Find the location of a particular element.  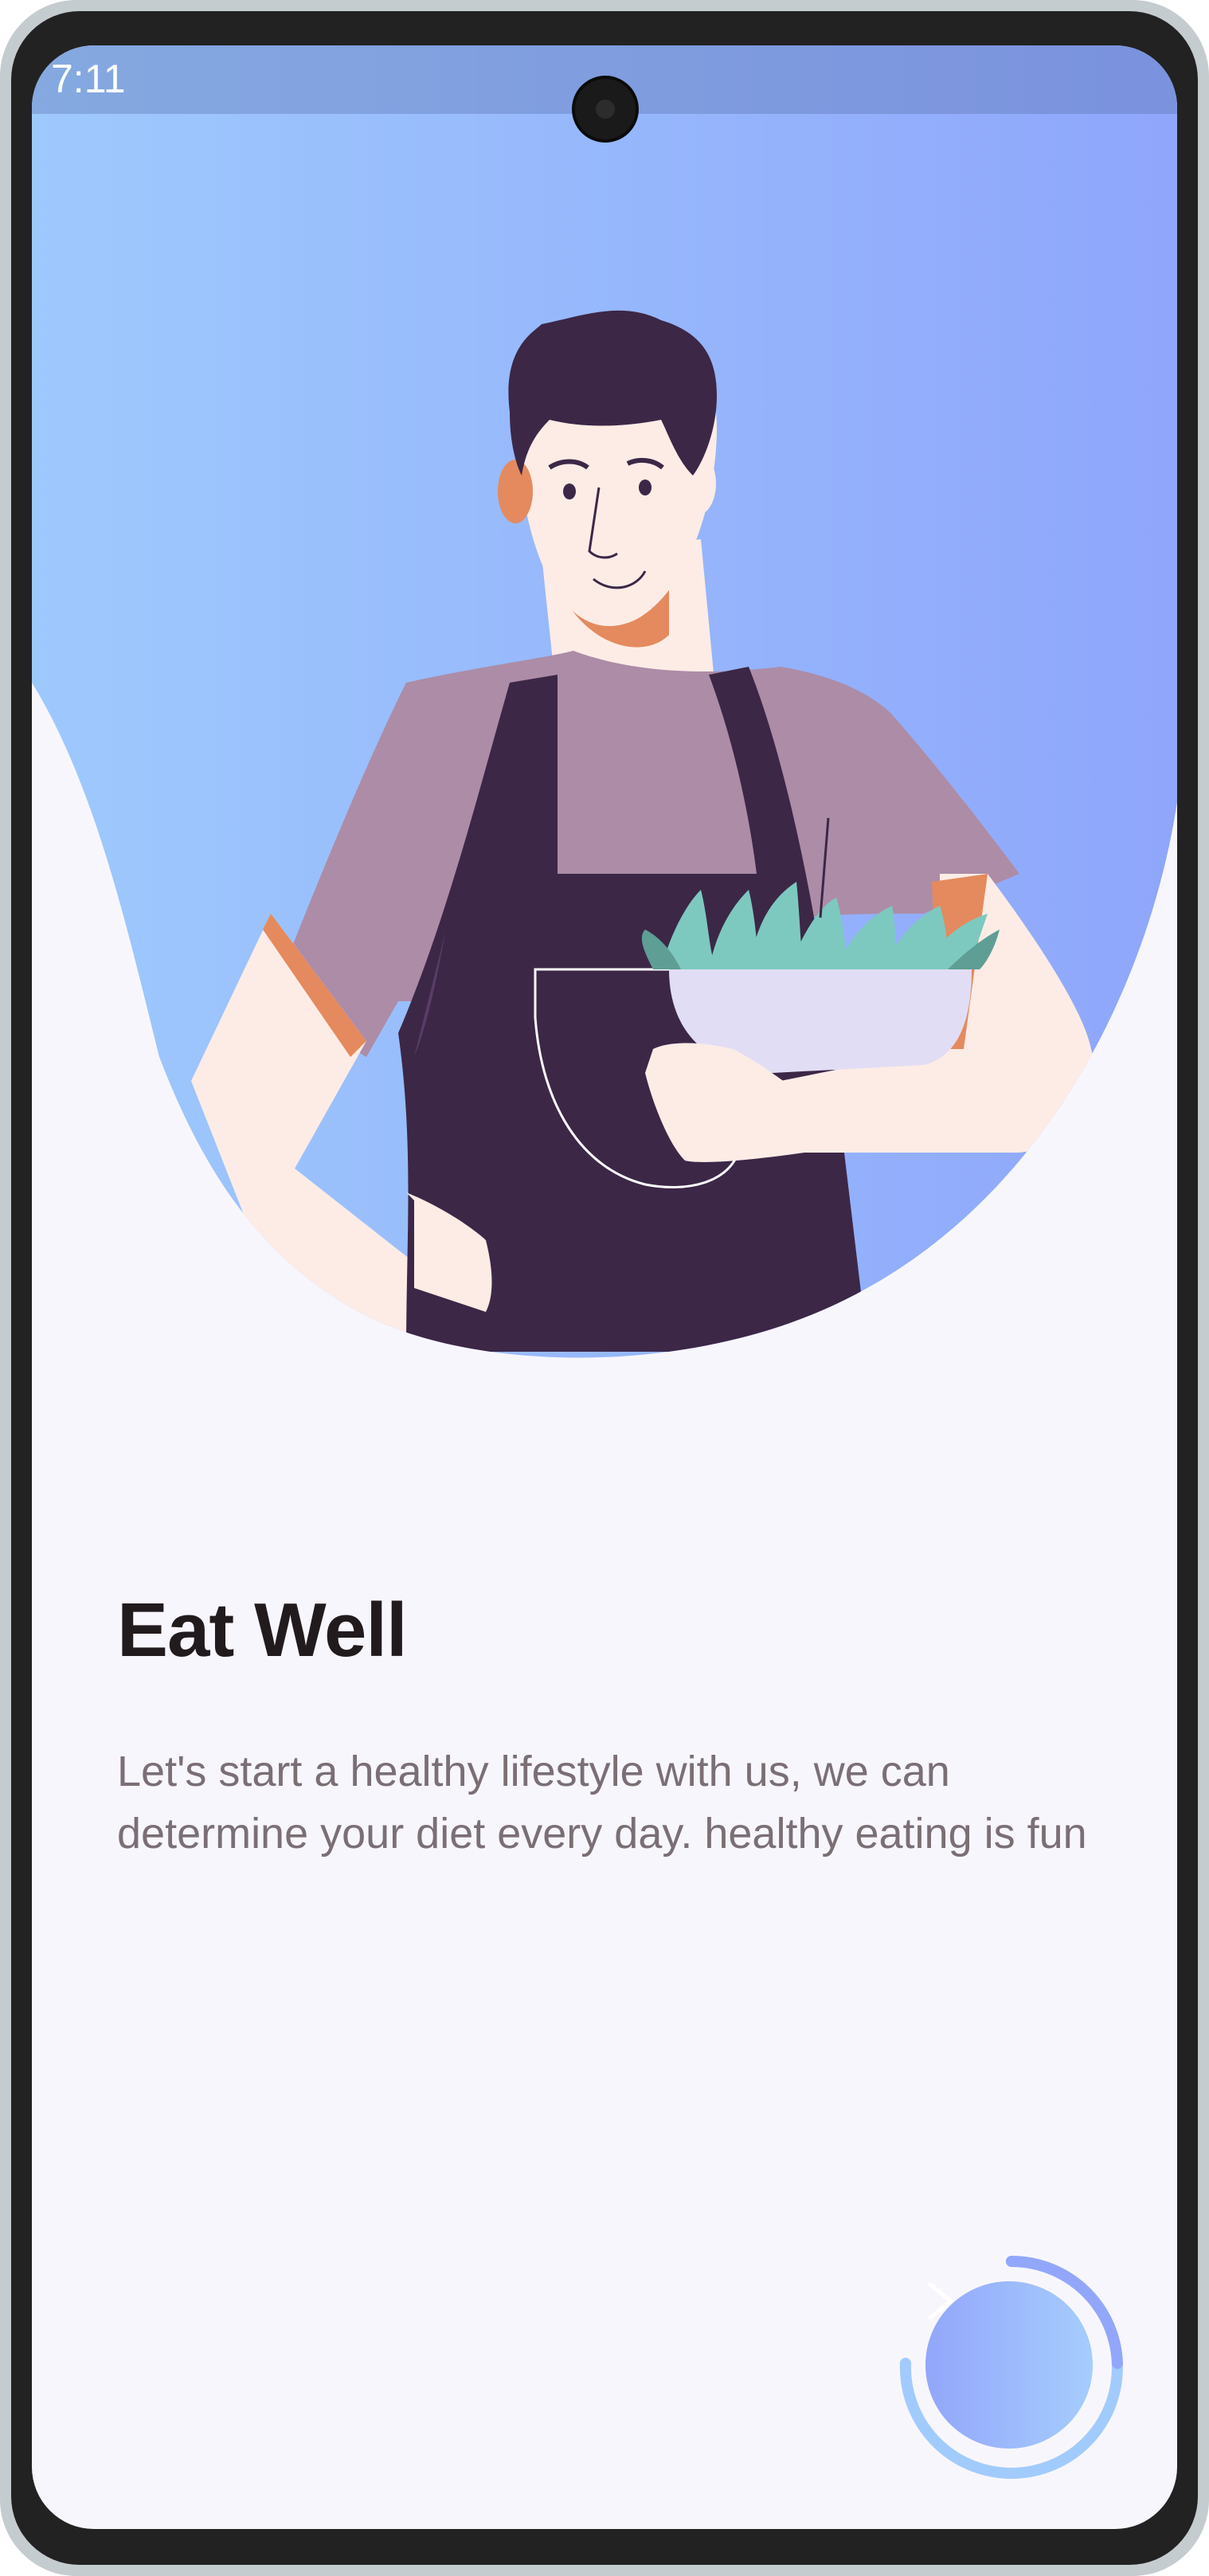

chevron-right-icon is located at coordinates (941, 2301).